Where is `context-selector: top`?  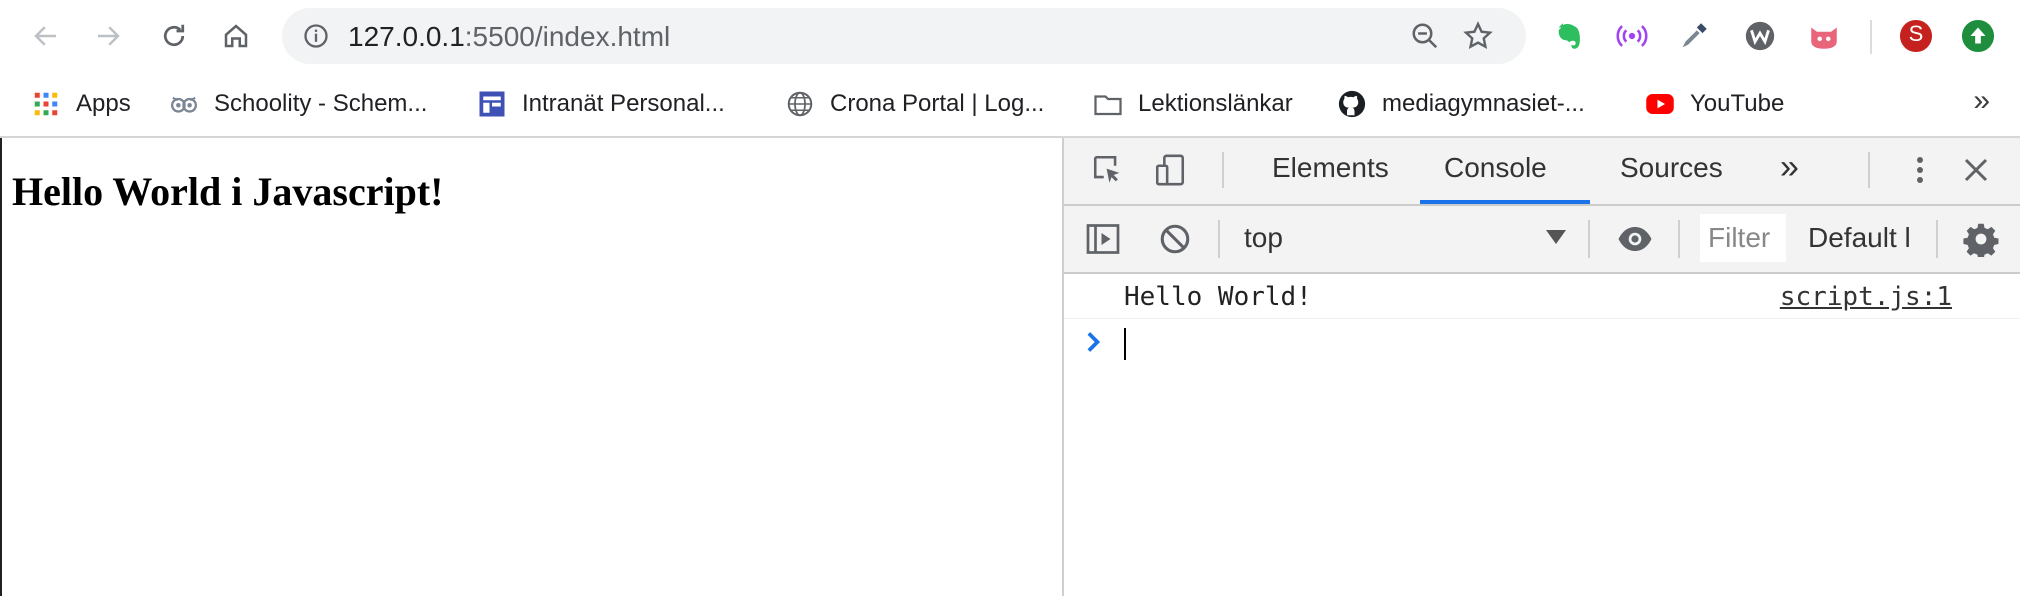 context-selector: top is located at coordinates (1263, 238).